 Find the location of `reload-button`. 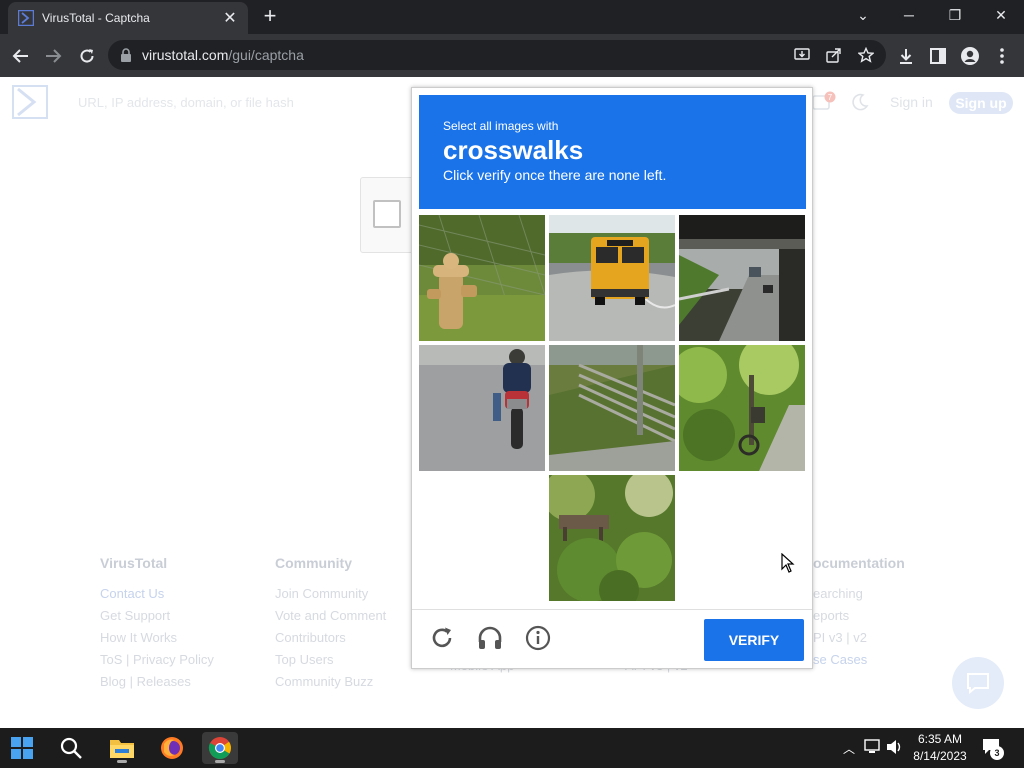

reload-button is located at coordinates (87, 56).